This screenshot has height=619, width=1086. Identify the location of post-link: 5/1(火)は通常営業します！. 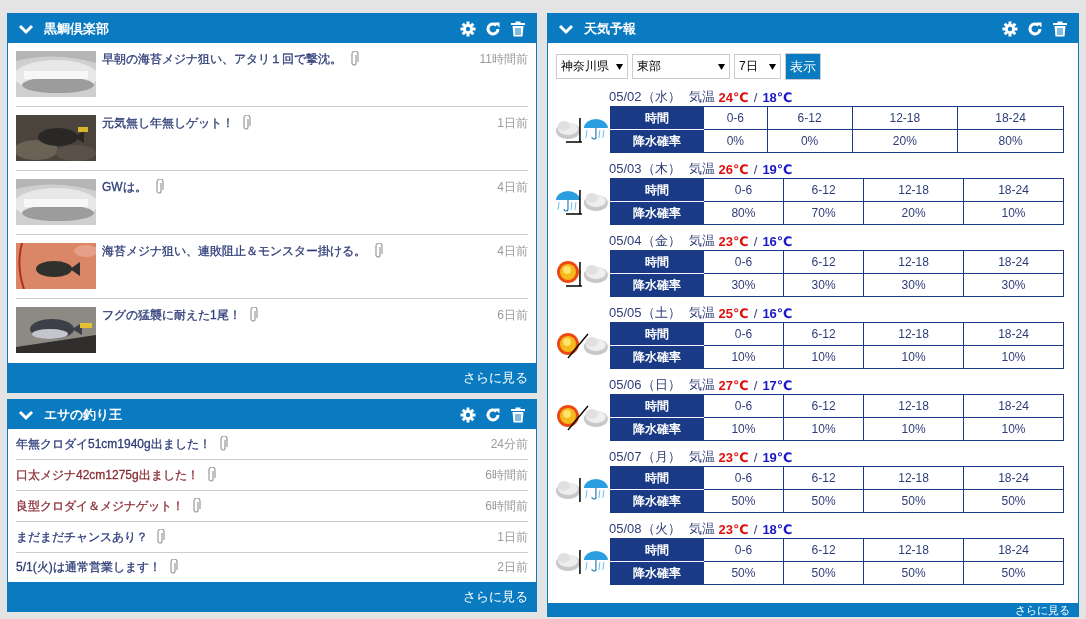
(88, 567).